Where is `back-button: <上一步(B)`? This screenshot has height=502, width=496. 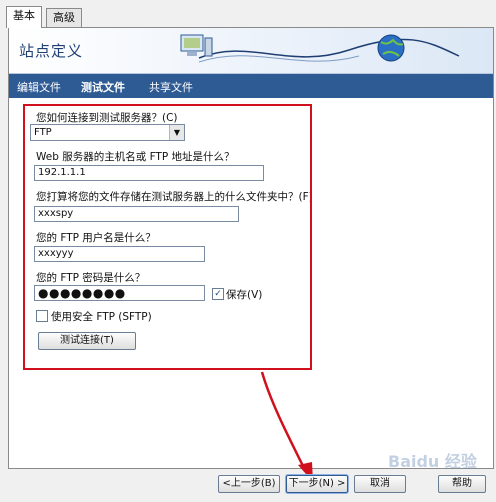
back-button: <上一步(B) is located at coordinates (249, 484).